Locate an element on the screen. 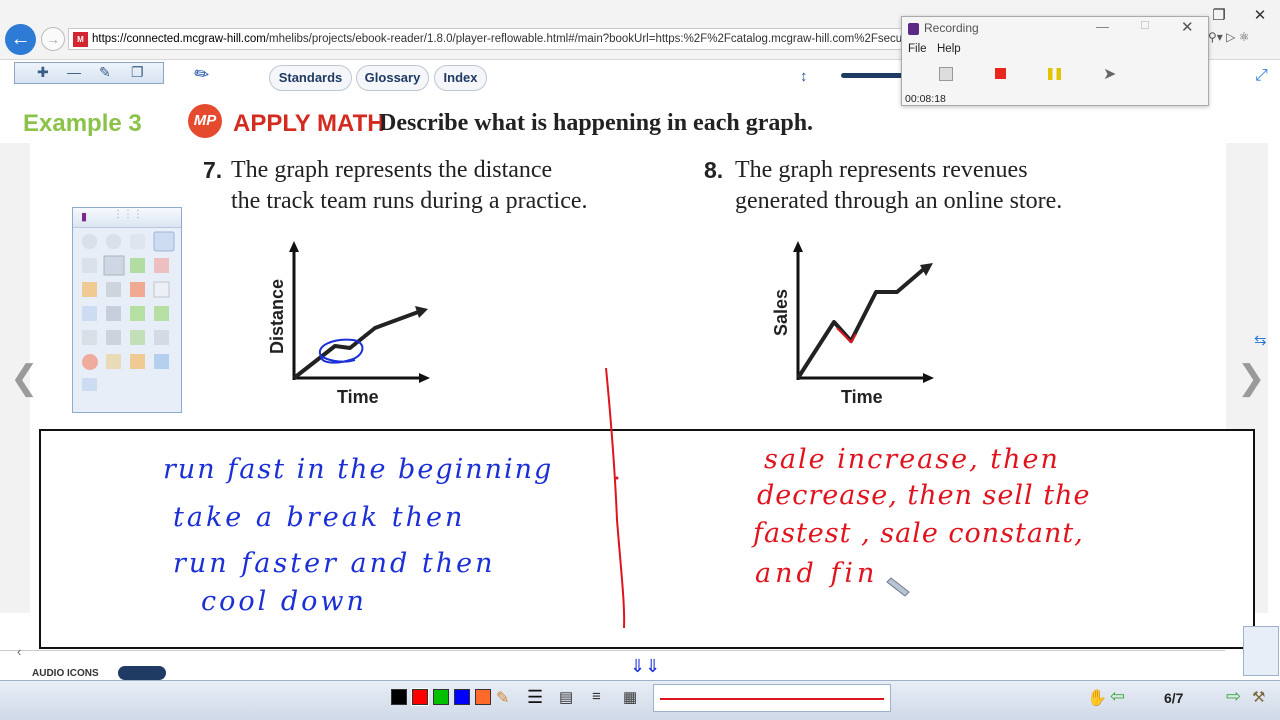 This screenshot has width=1280, height=720. forward-button: → is located at coordinates (53, 39).